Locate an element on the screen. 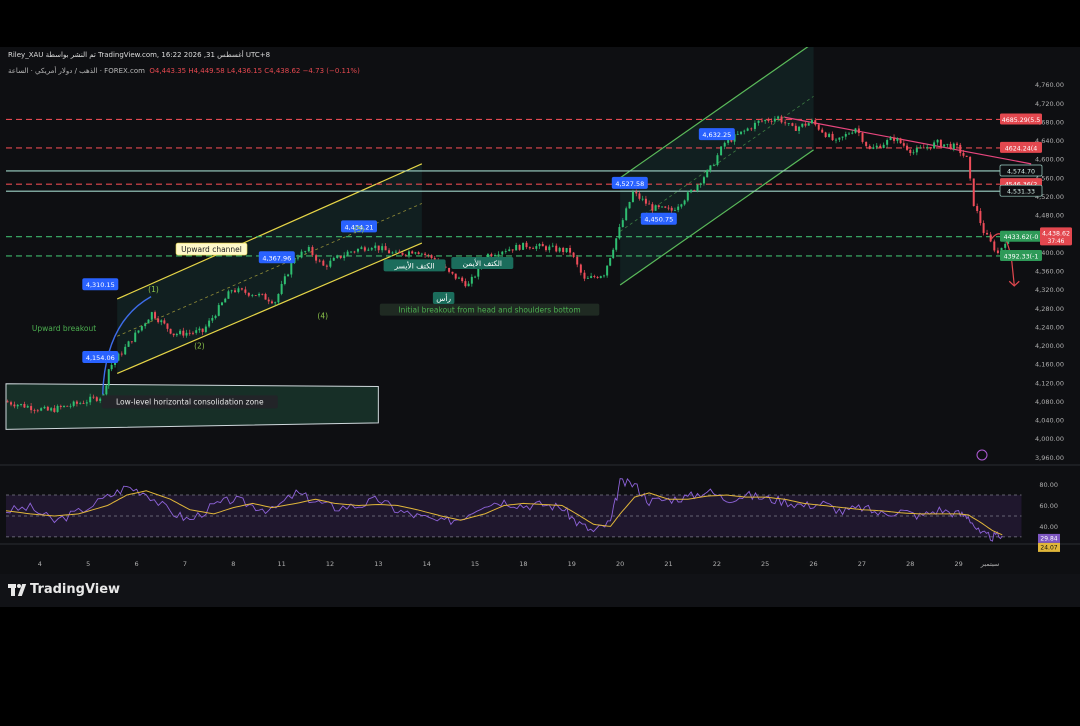  y-tick-1: 4,720.00 is located at coordinates (1049, 104).